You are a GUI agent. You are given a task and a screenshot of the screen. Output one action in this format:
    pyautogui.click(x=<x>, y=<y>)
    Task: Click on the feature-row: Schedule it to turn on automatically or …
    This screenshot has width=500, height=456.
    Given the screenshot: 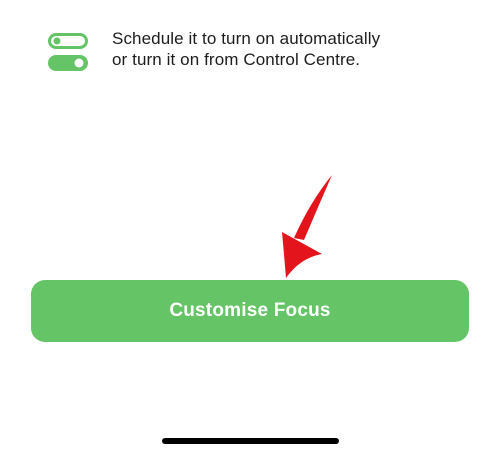 What is the action you would take?
    pyautogui.click(x=258, y=52)
    